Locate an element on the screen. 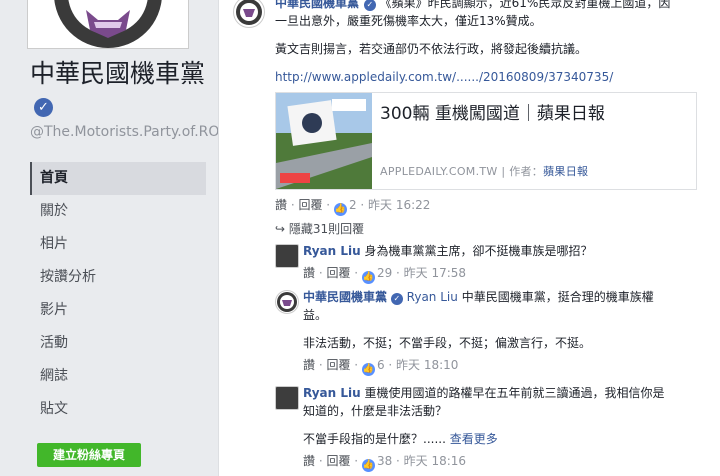 Image resolution: width=720 pixels, height=476 pixels. timestamp: 昨天 16:22 is located at coordinates (399, 205).